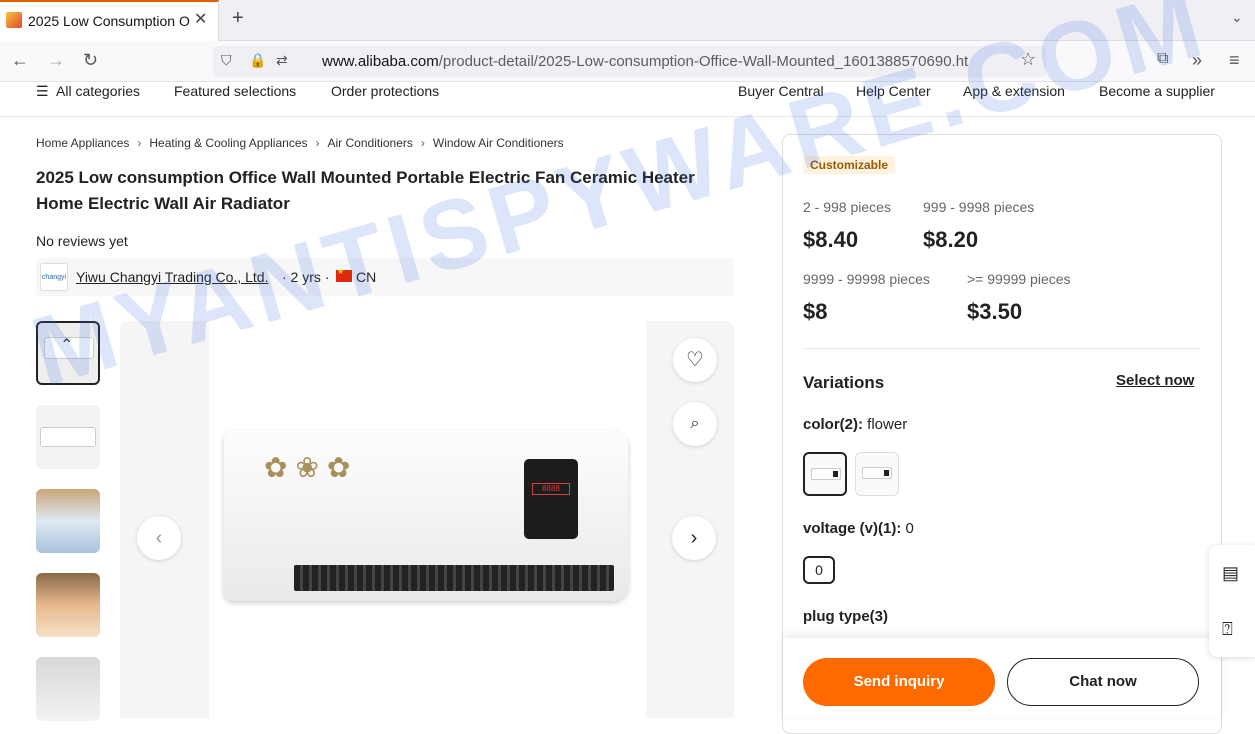 The height and width of the screenshot is (734, 1255). What do you see at coordinates (66, 345) in the screenshot?
I see `chevron-up-icon: ⌃` at bounding box center [66, 345].